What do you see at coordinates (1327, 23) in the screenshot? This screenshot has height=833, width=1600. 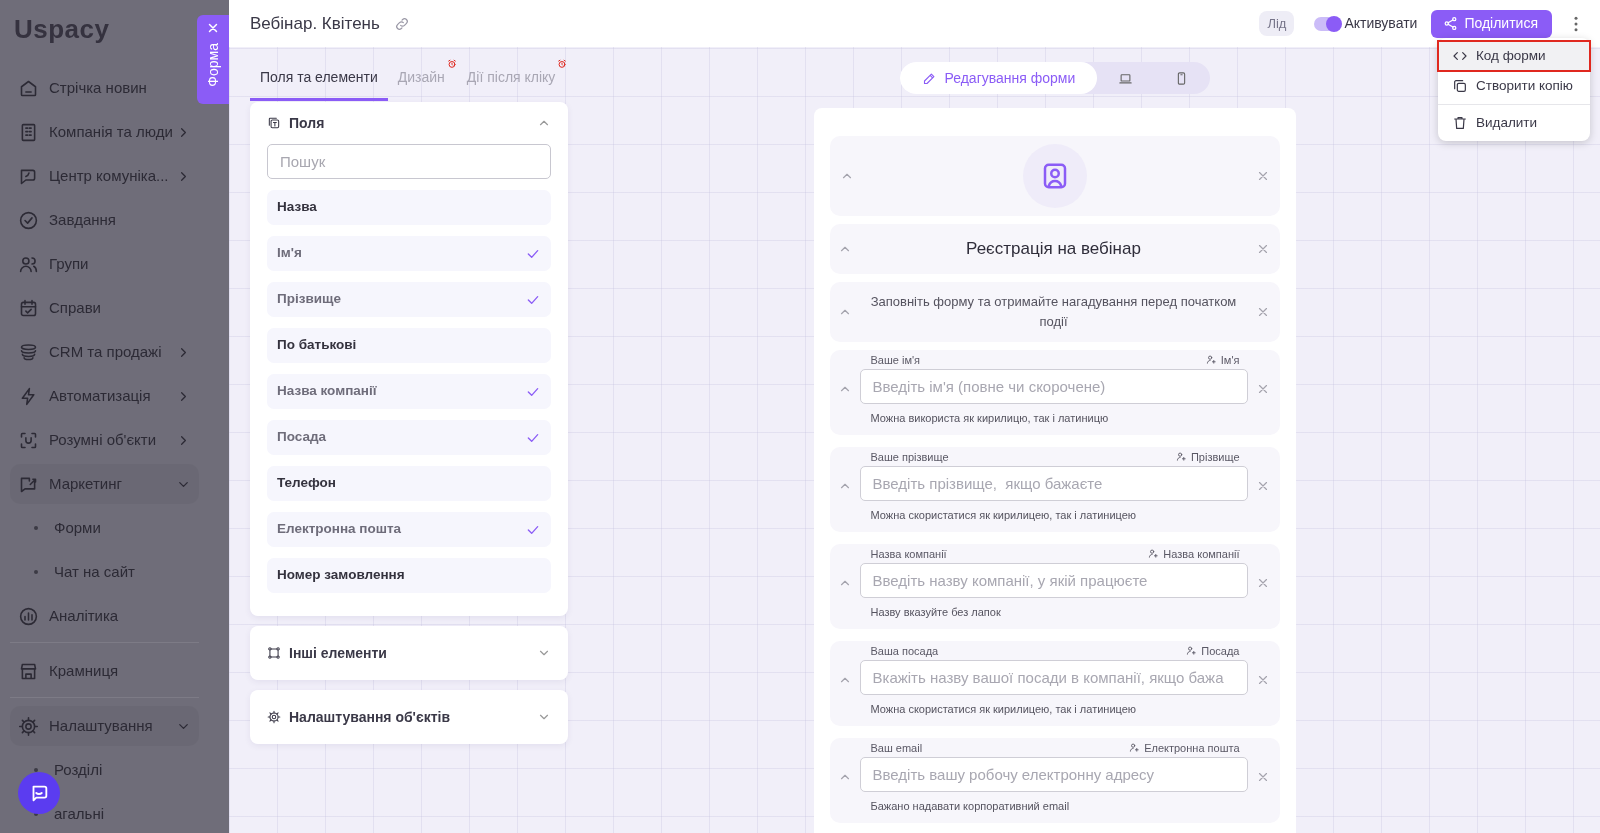 I see `activate-toggle` at bounding box center [1327, 23].